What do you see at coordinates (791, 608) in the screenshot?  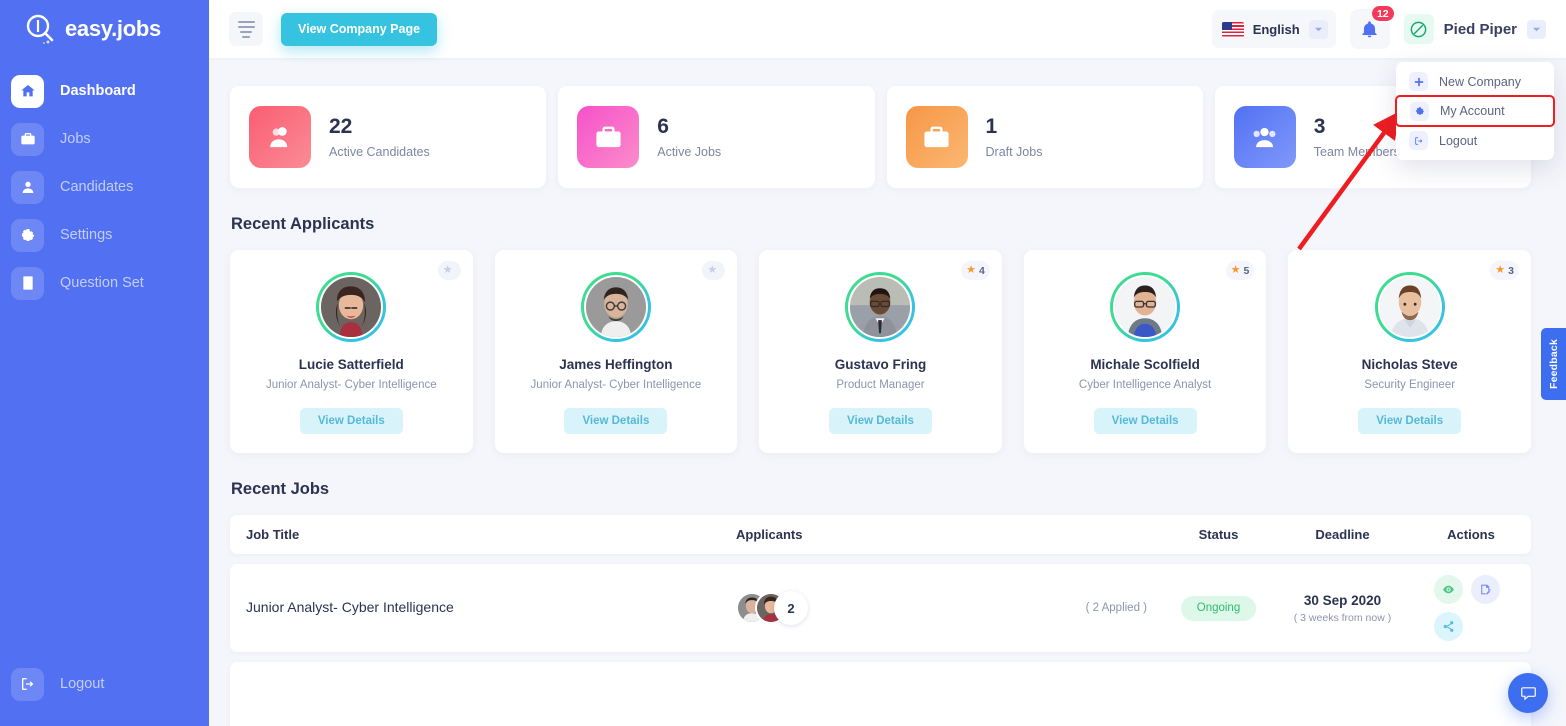 I see `applicant-count: 2` at bounding box center [791, 608].